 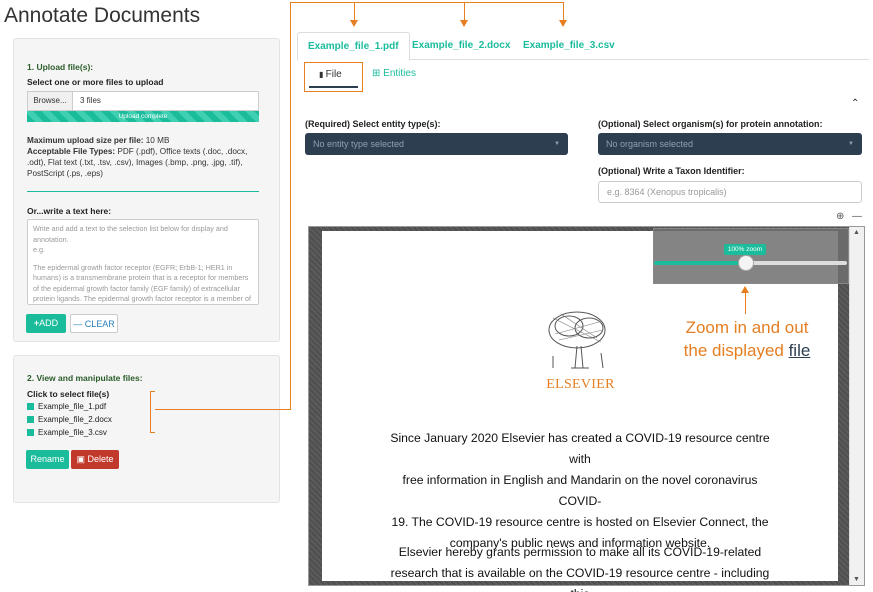 I want to click on add-button: +ADD, so click(x=46, y=323).